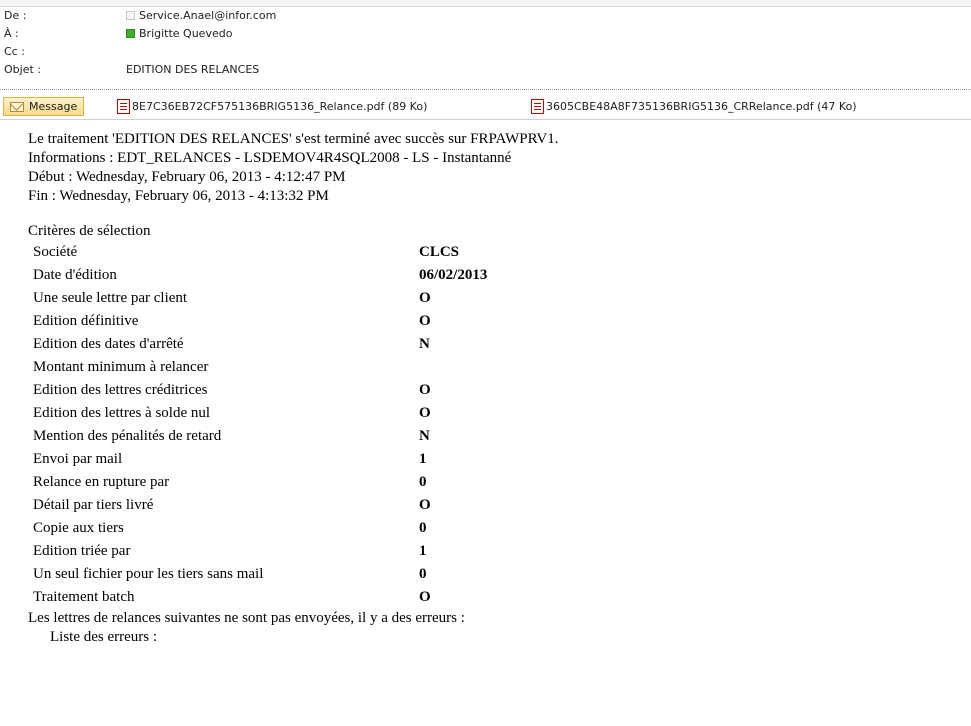 The width and height of the screenshot is (971, 726). I want to click on to-label: À :, so click(11, 33).